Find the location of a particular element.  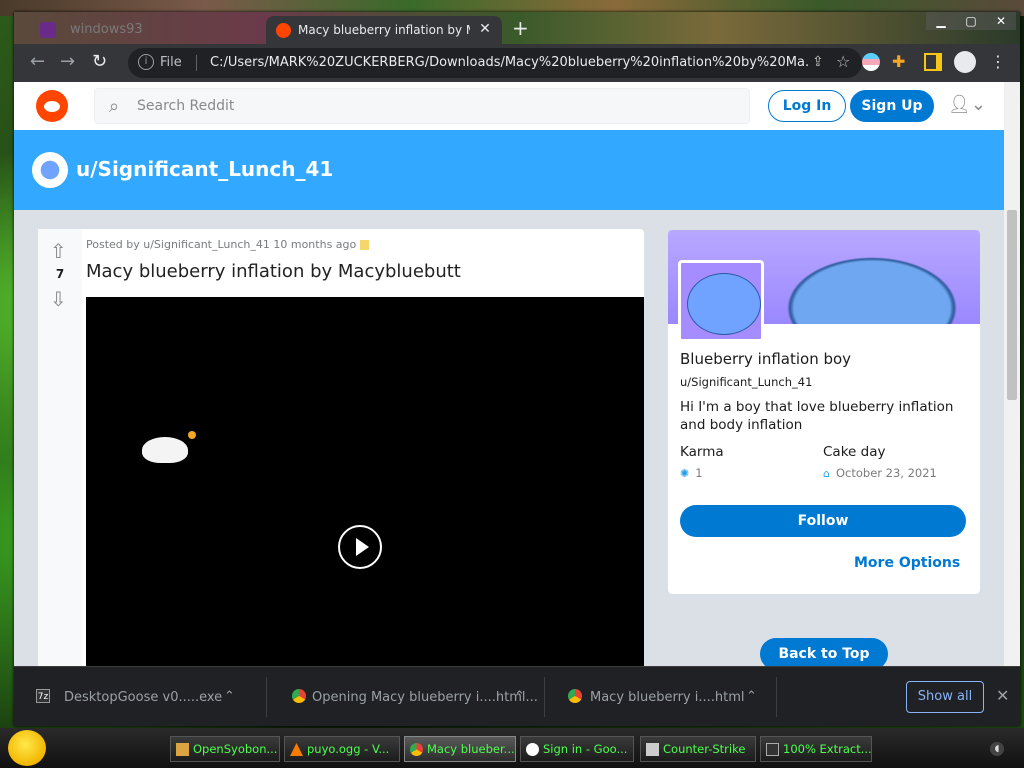

tray-volume-icon: ◖ is located at coordinates (997, 749).